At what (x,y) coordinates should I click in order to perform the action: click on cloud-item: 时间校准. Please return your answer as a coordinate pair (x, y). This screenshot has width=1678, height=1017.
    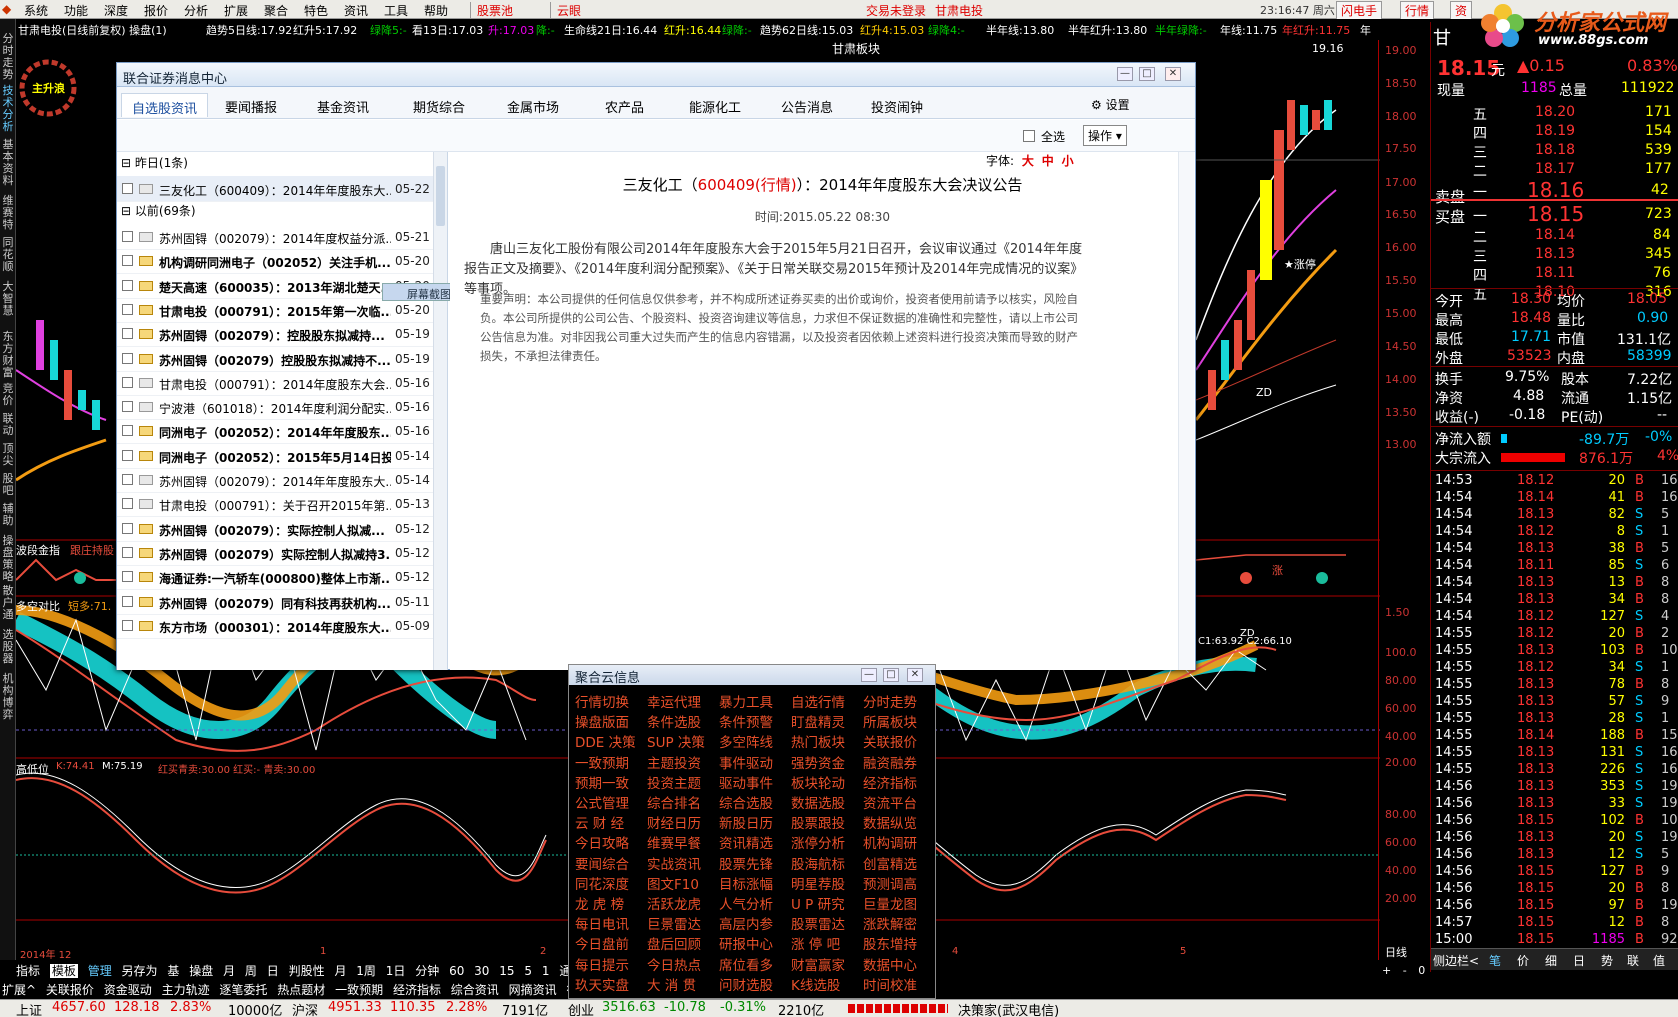
    Looking at the image, I should click on (890, 984).